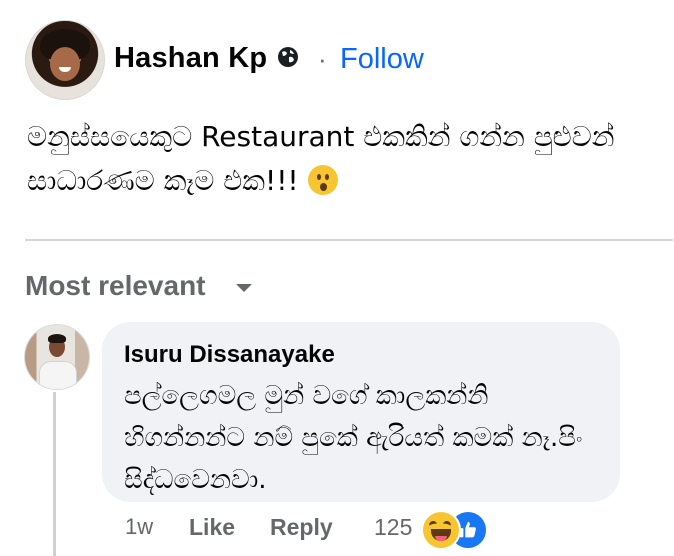  I want to click on post-text-line: සාධාරණම කෑම එක!!!, so click(337, 181).